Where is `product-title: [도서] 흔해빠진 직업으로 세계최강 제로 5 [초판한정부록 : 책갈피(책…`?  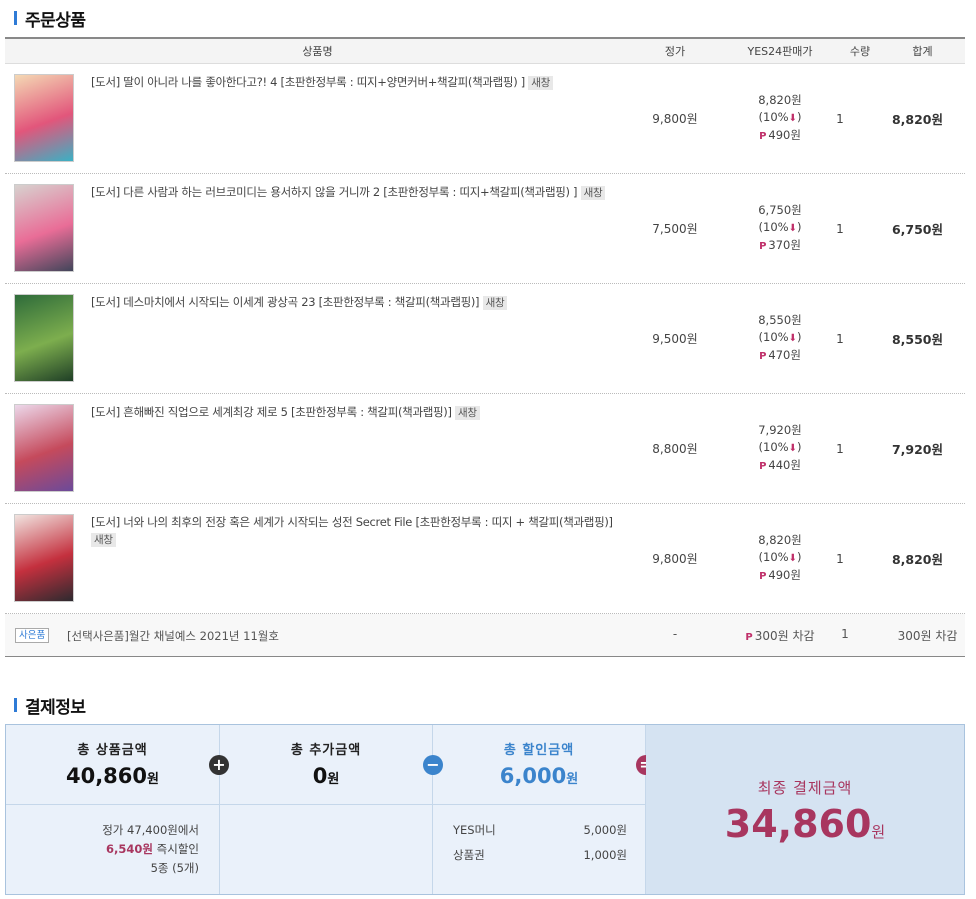 product-title: [도서] 흔해빠진 직업으로 세계최강 제로 5 [초판한정부록 : 책갈피(책… is located at coordinates (358, 412).